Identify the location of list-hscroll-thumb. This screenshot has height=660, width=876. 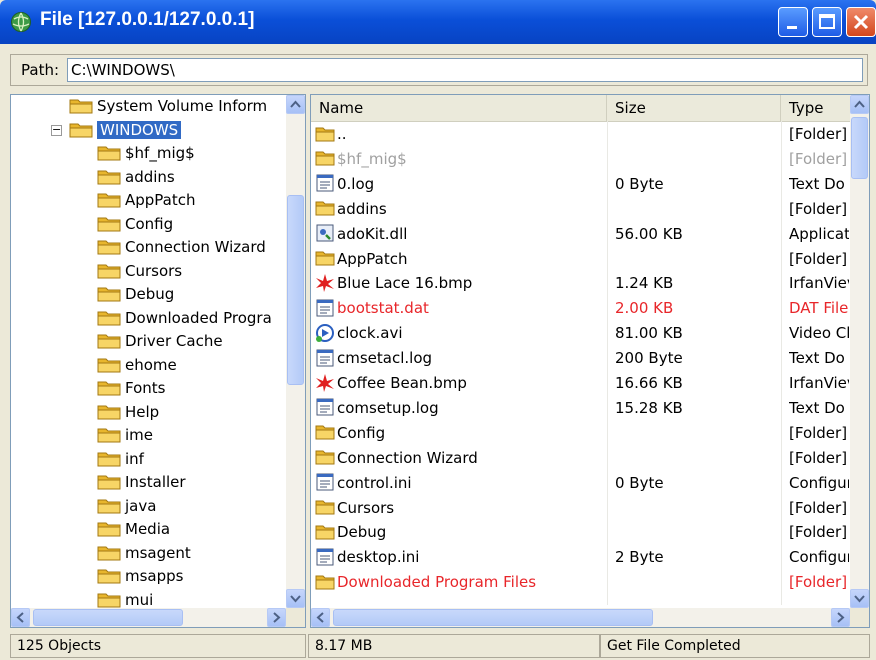
(493, 617).